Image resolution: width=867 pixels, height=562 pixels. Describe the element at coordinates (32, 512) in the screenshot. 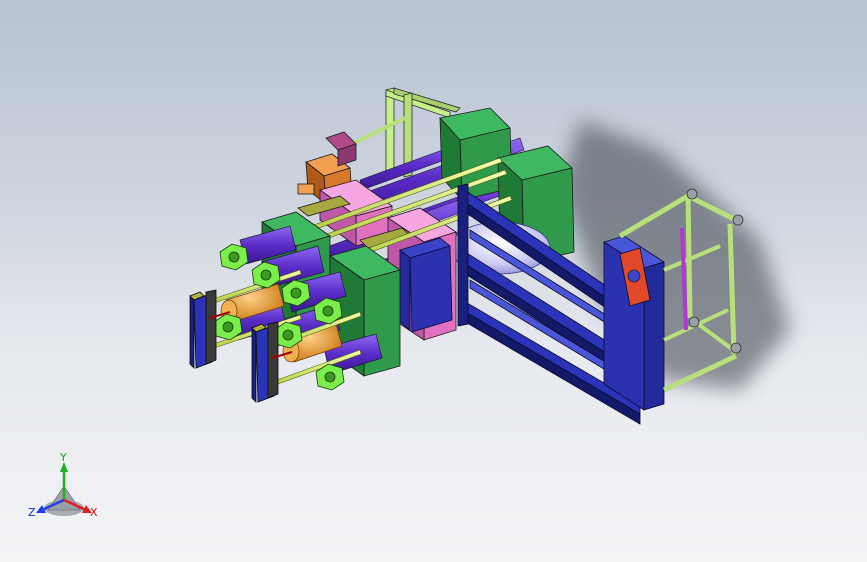

I see `z-axis-label: Z` at that location.